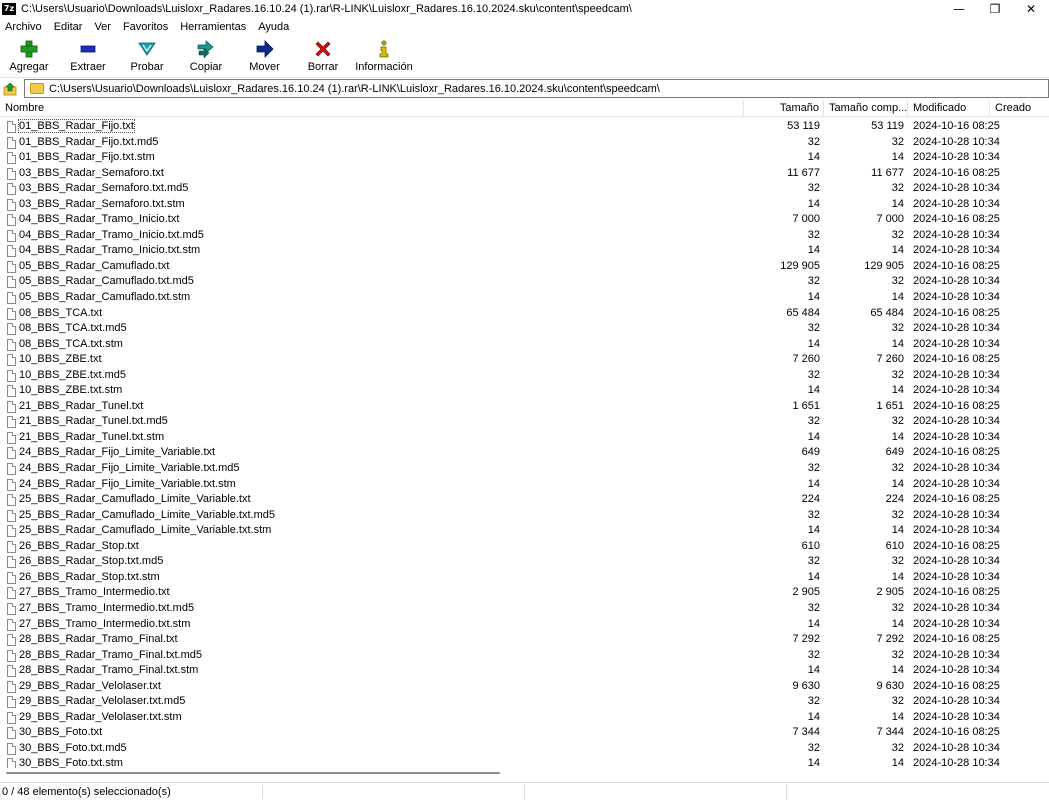 The height and width of the screenshot is (800, 1049). Describe the element at coordinates (253, 773) in the screenshot. I see `scrollbar-thumb` at that location.